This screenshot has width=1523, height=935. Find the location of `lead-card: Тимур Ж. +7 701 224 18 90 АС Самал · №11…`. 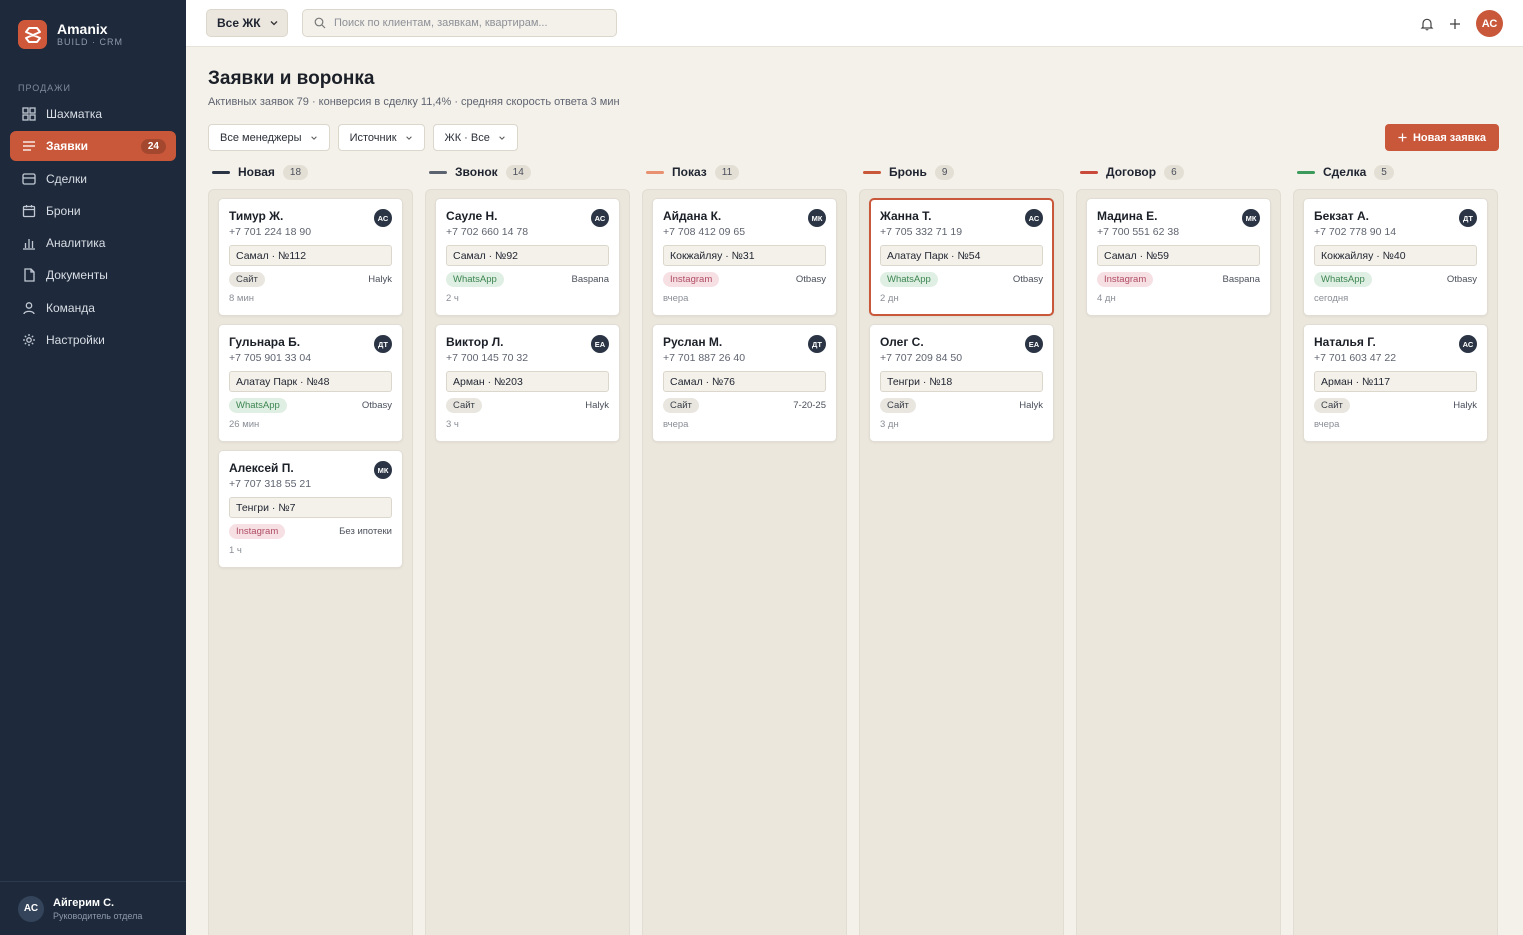

lead-card: Тимур Ж. +7 701 224 18 90 АС Самал · №11… is located at coordinates (310, 257).